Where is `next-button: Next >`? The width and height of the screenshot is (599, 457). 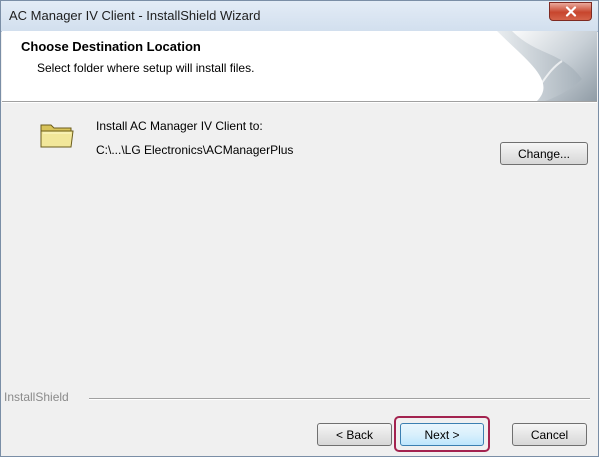 next-button: Next > is located at coordinates (442, 434).